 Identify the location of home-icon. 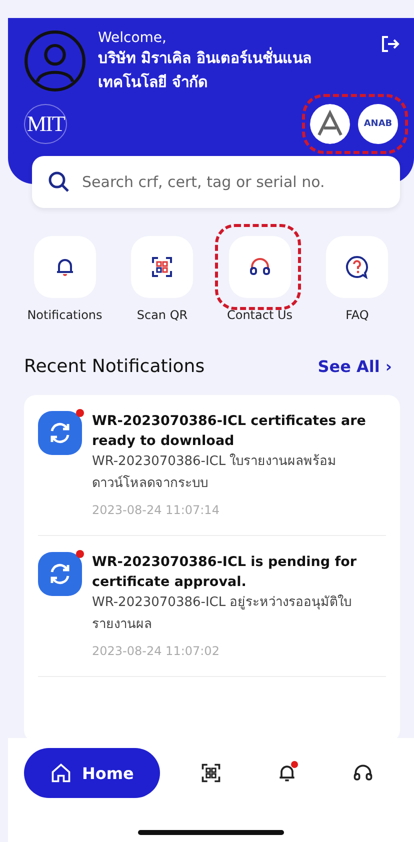
(61, 773).